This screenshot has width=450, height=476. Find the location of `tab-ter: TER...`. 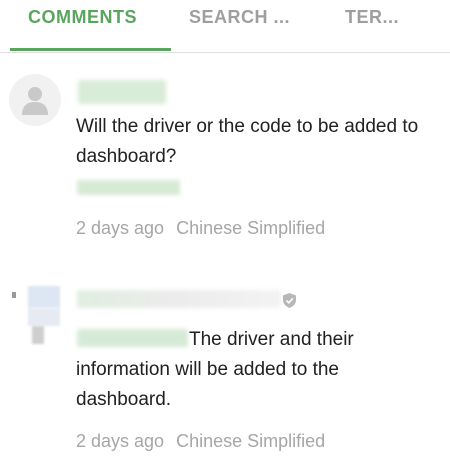

tab-ter: TER... is located at coordinates (372, 26).